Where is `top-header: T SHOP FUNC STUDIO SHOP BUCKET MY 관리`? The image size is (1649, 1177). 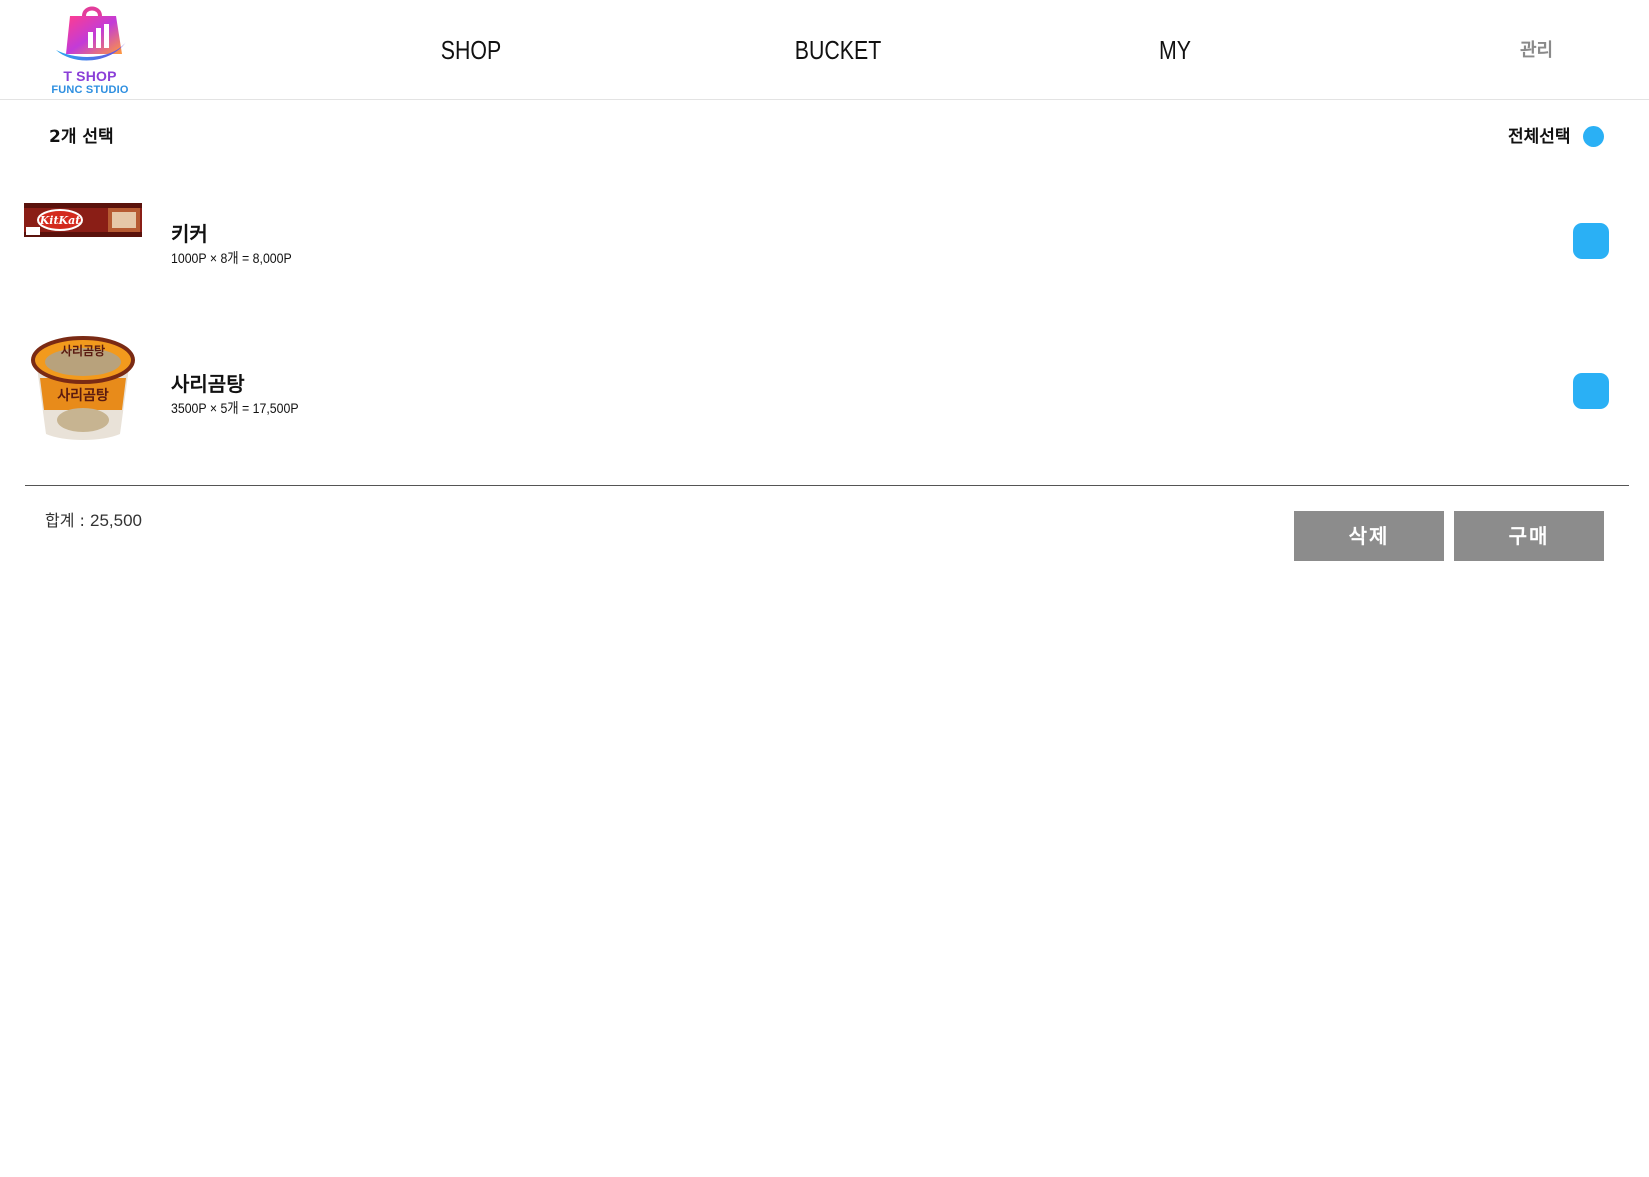
top-header: T SHOP FUNC STUDIO SHOP BUCKET MY 관리 is located at coordinates (824, 50).